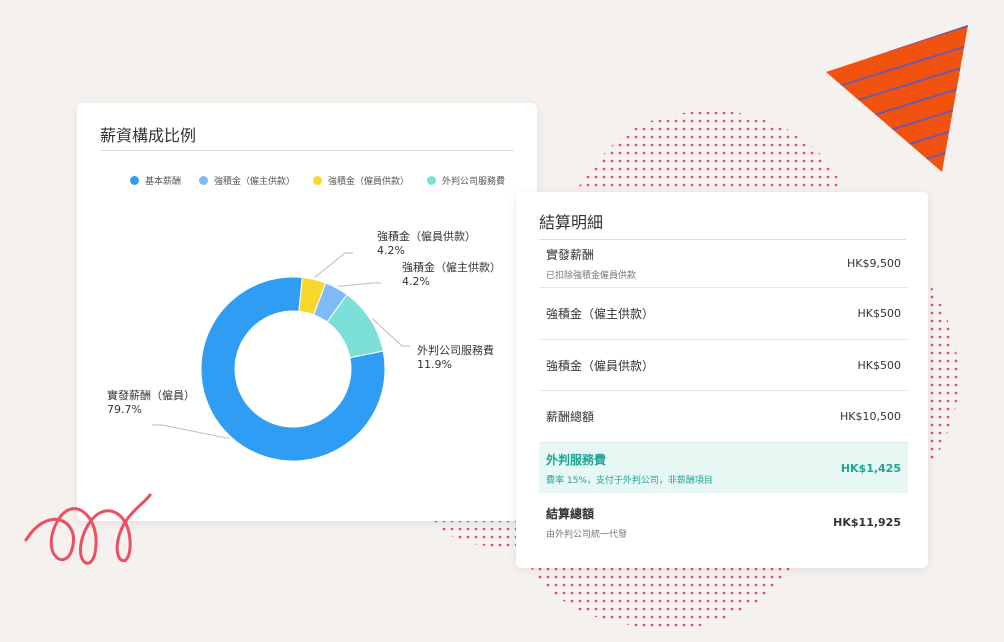  I want to click on detail-row-service-fee: 外判服務費 費率 15%，支付于外判公司，非薪酬項目 HK$1,425, so click(723, 468).